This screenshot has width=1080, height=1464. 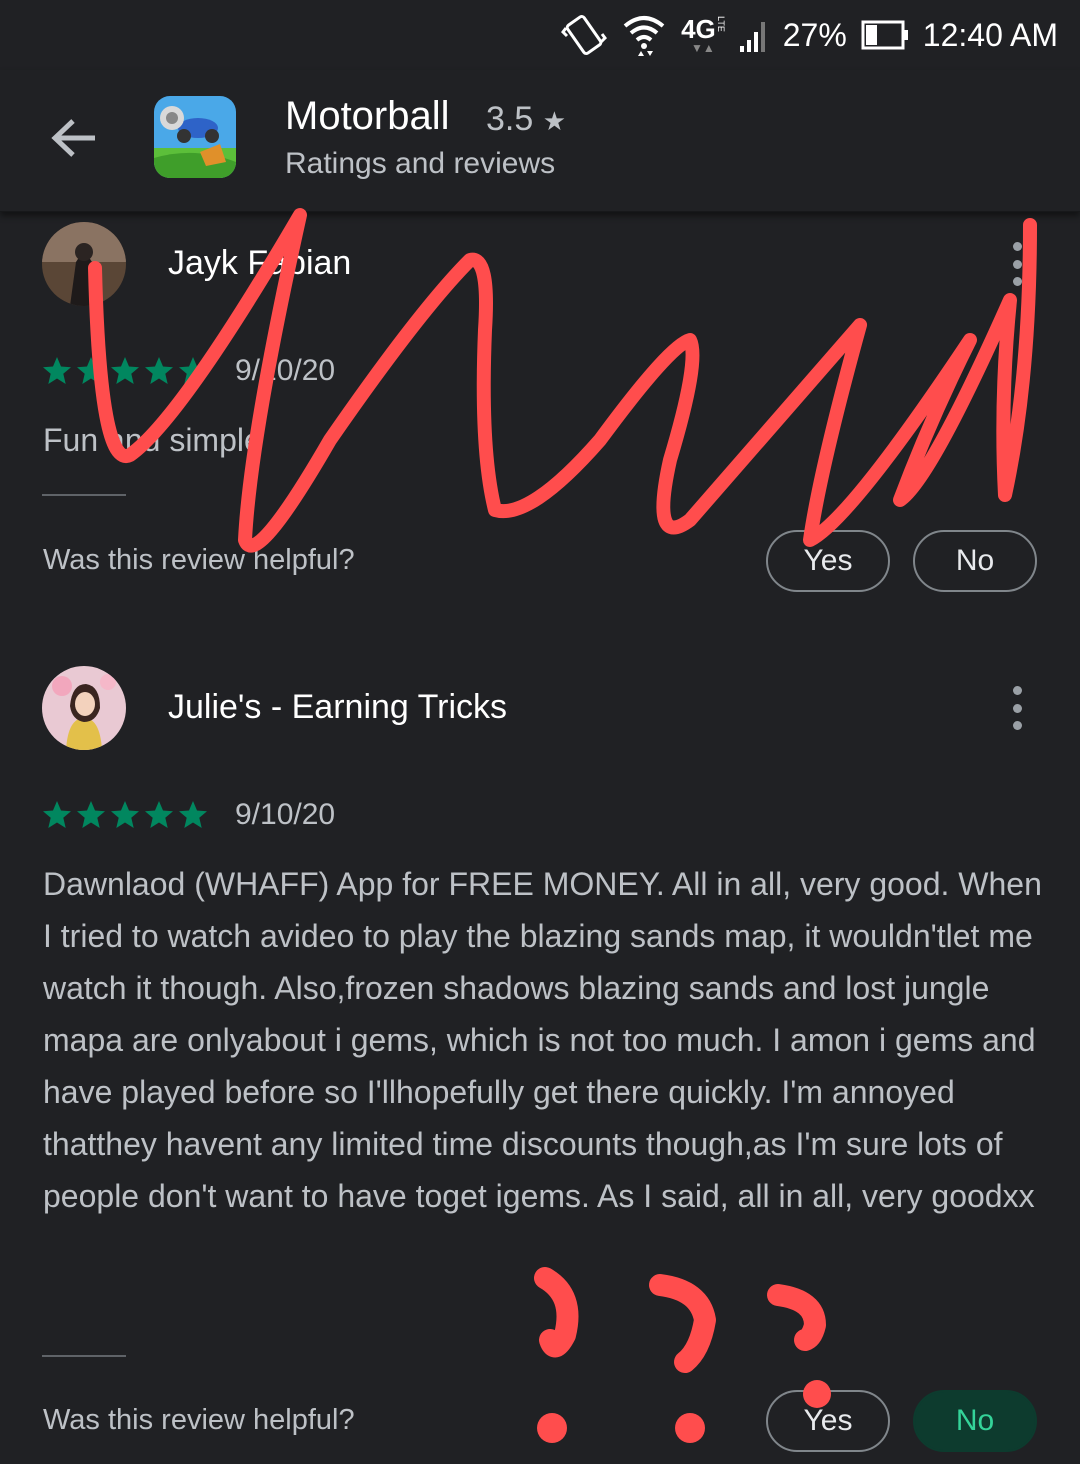 I want to click on network-type: 4G LTE ▼▲, so click(x=703, y=34).